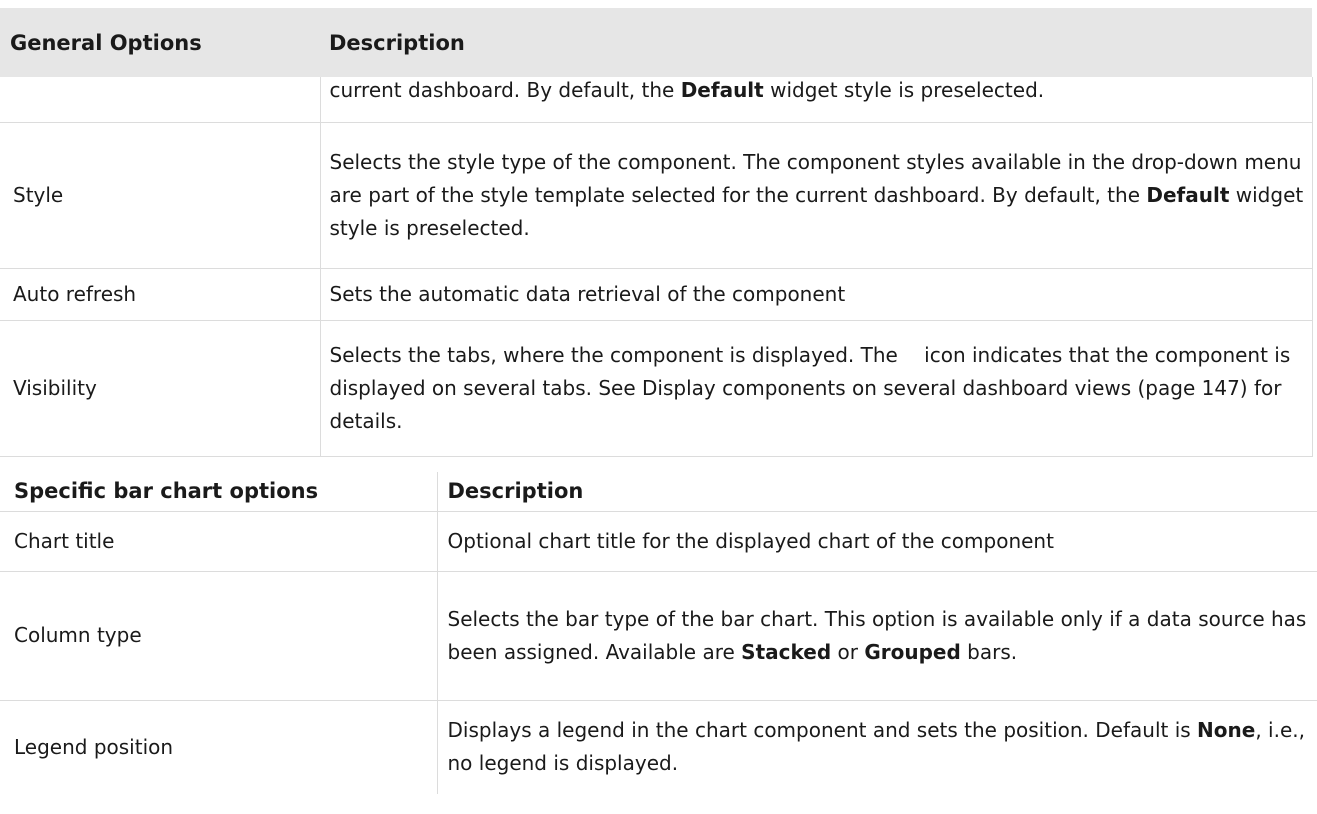 This screenshot has height=814, width=1317. Describe the element at coordinates (160, 42) in the screenshot. I see `column-header-option: General Options` at that location.